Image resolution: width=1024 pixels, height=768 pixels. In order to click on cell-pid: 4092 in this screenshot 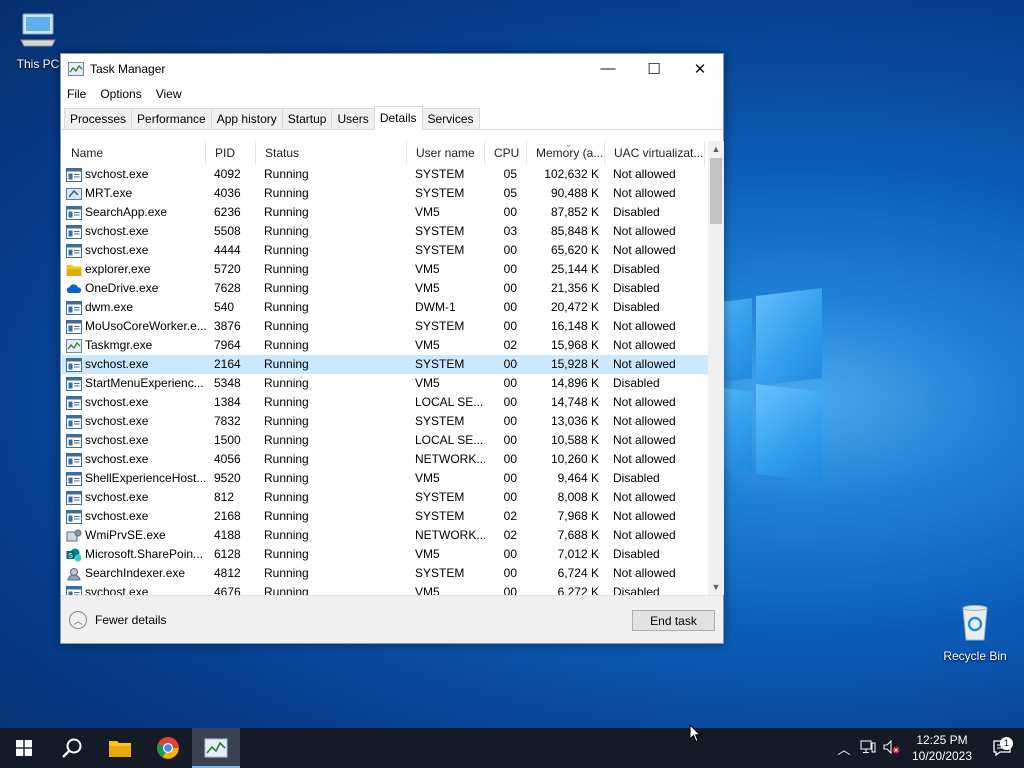, I will do `click(227, 174)`.